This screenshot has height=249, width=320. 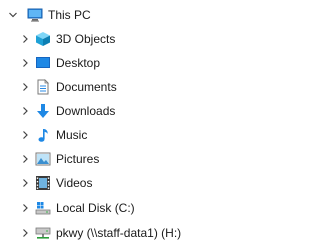 What do you see at coordinates (86, 111) in the screenshot?
I see `tree-node-label: Downloads` at bounding box center [86, 111].